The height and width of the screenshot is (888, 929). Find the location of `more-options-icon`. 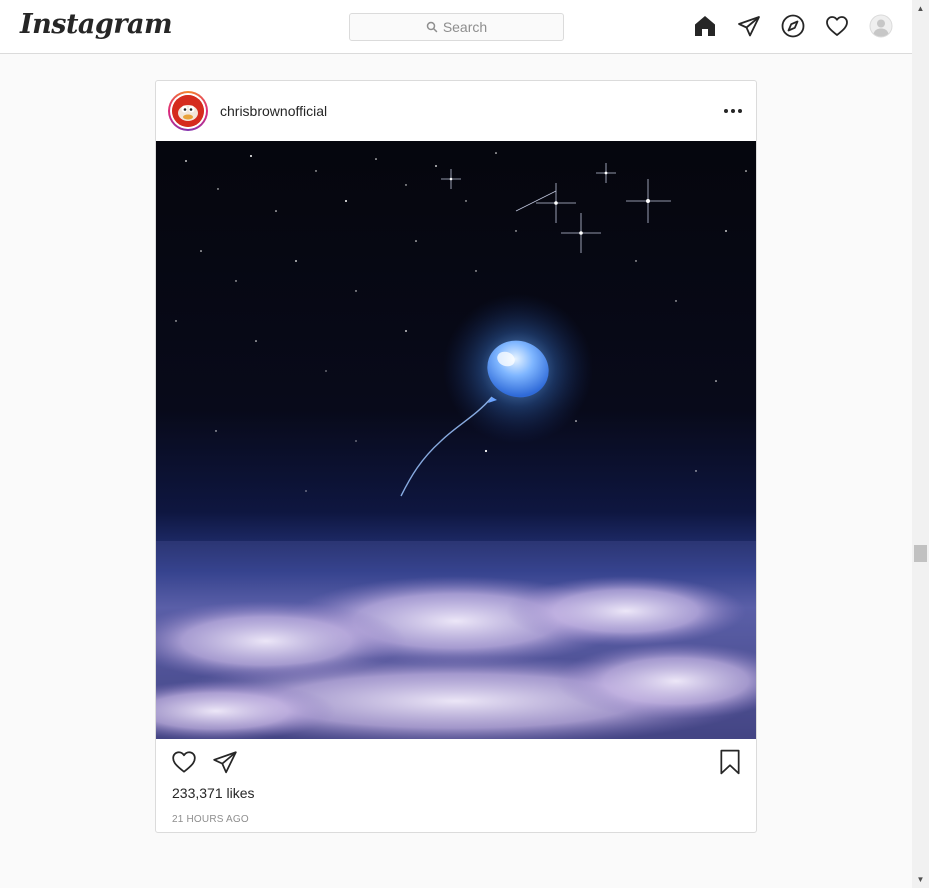

more-options-icon is located at coordinates (733, 111).